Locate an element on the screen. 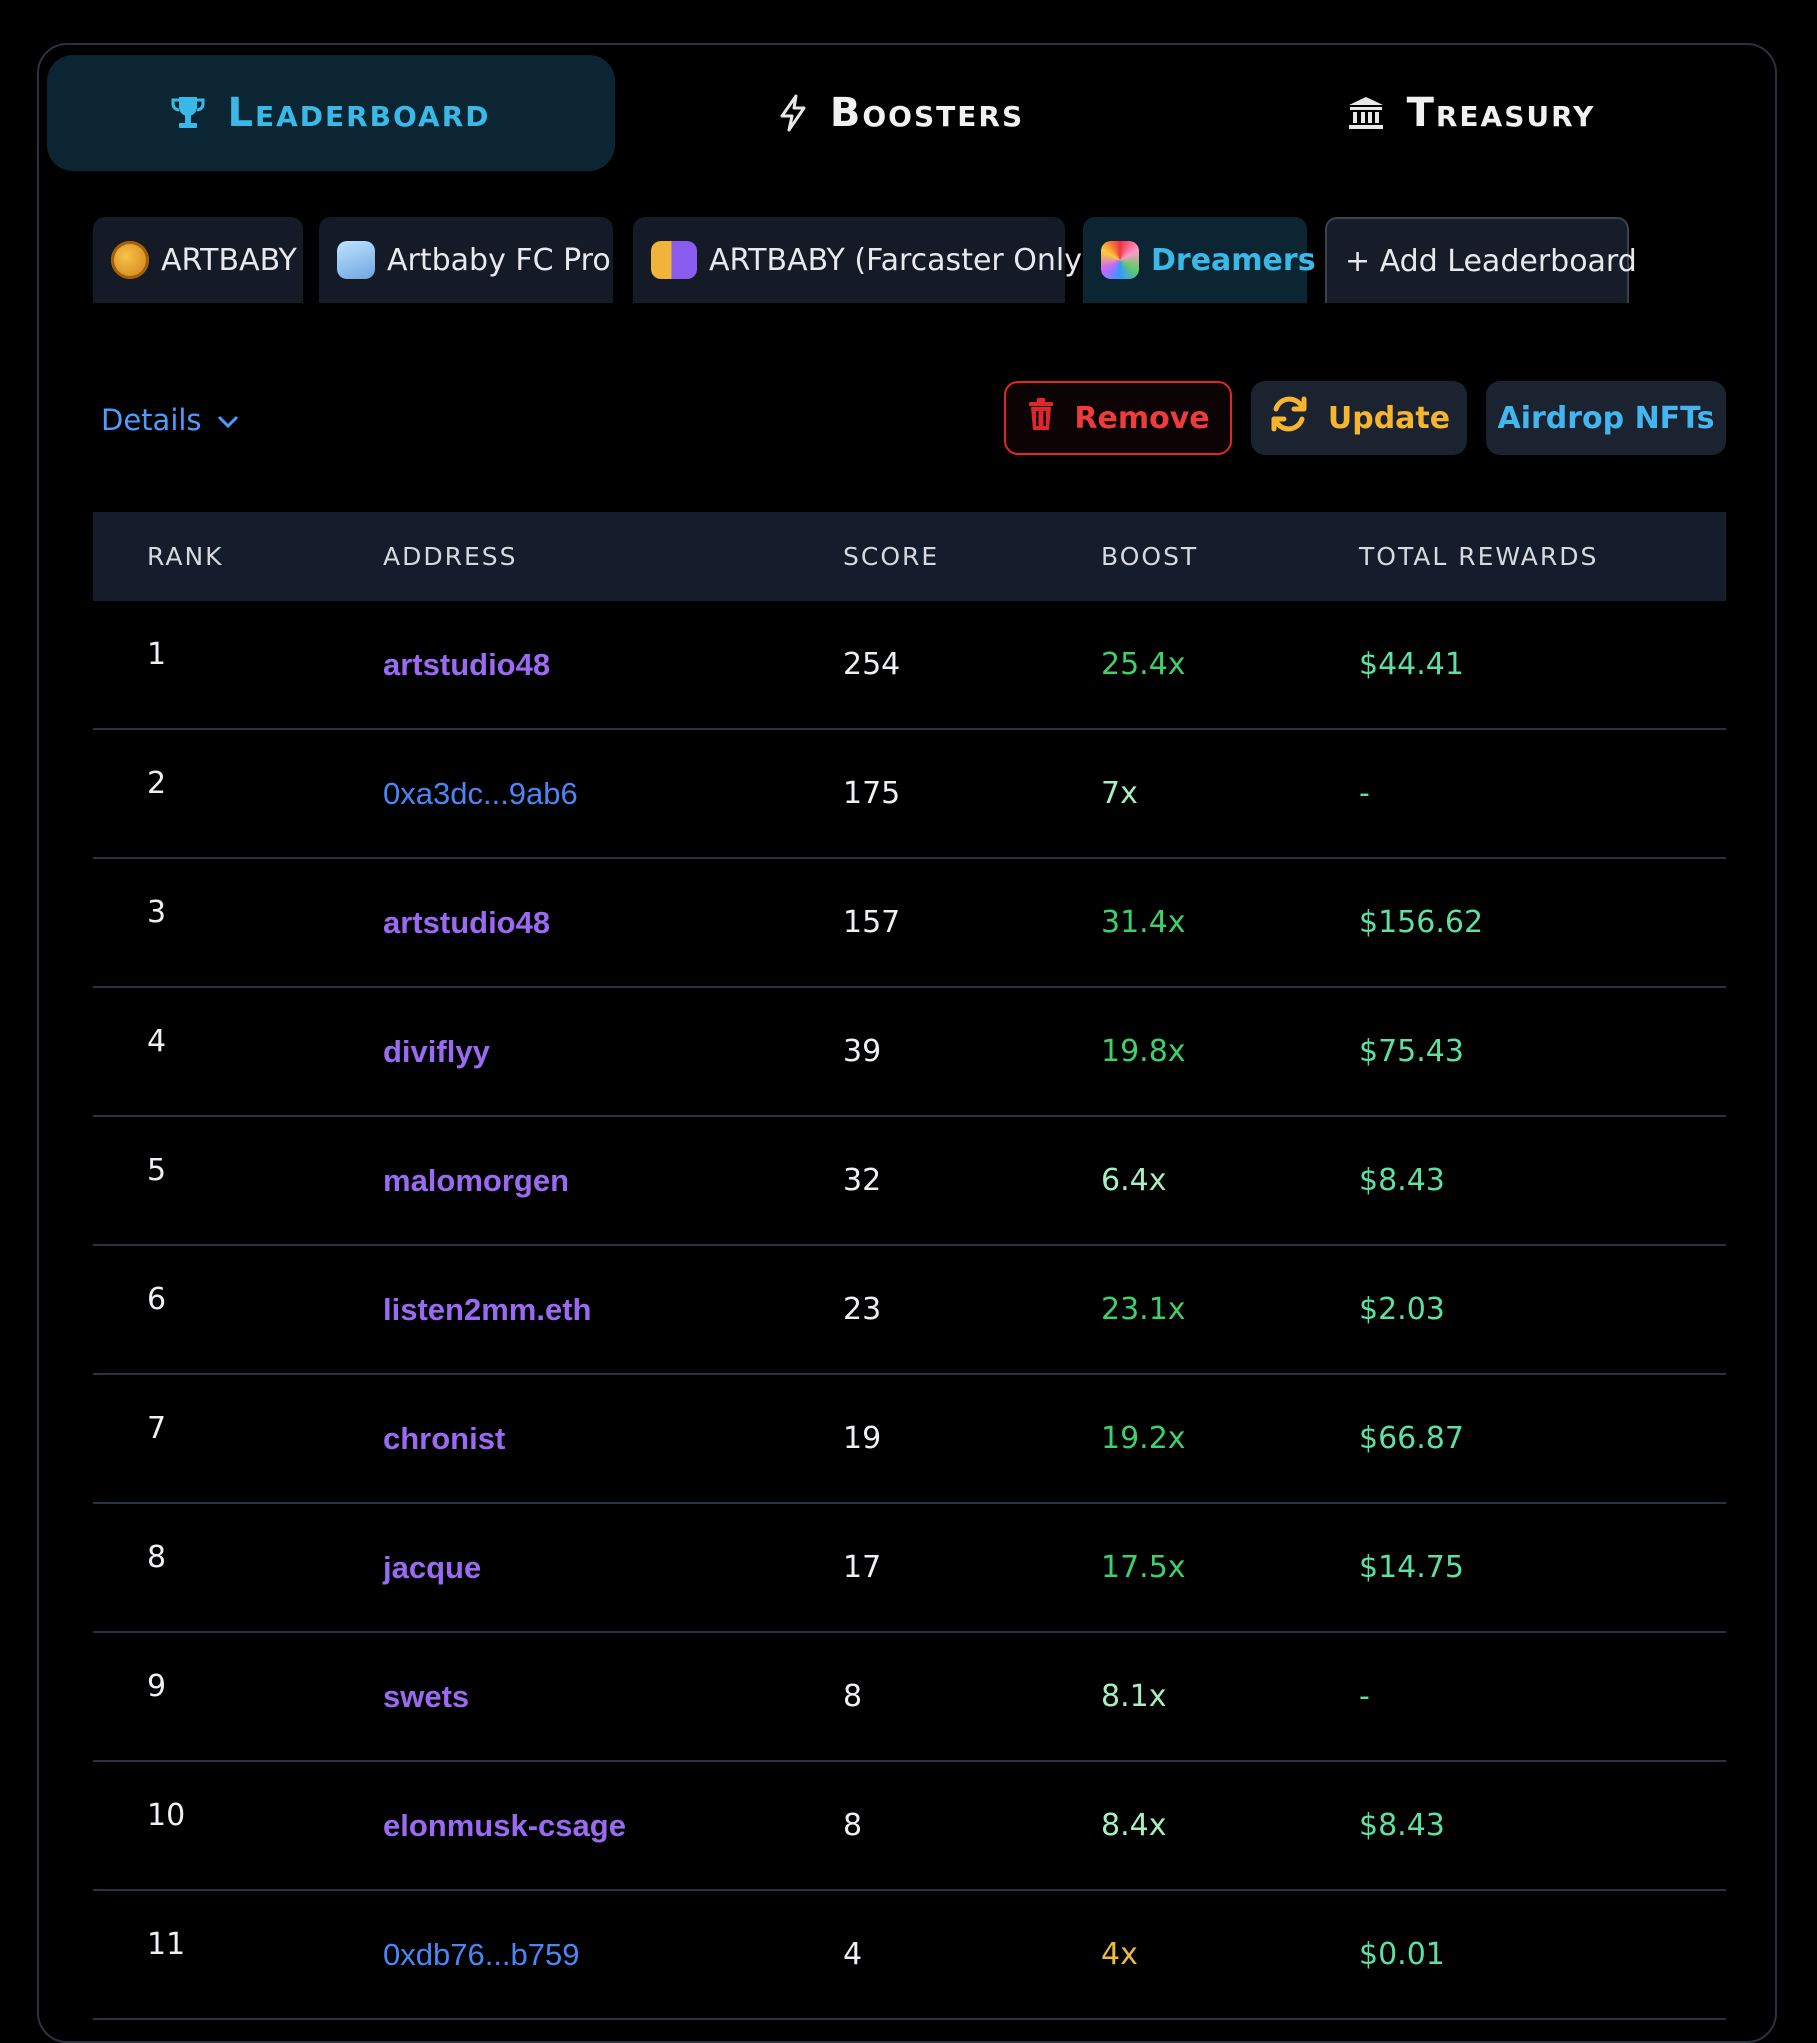 Image resolution: width=1817 pixels, height=2043 pixels. tab-label: Boosters is located at coordinates (927, 113).